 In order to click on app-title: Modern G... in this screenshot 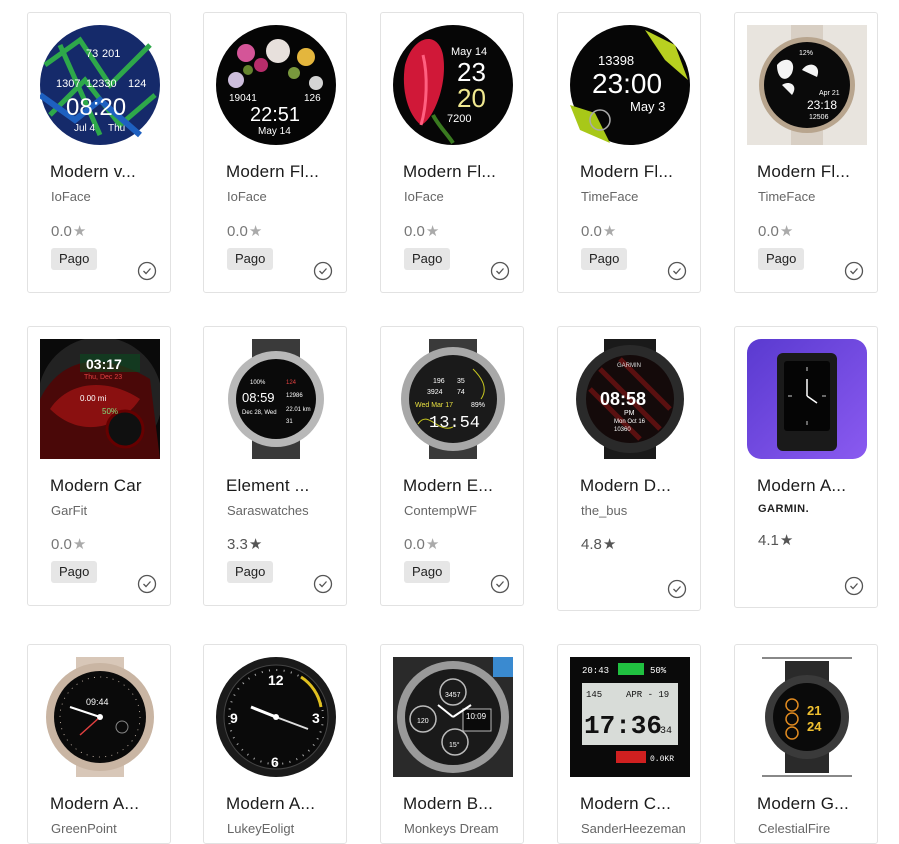, I will do `click(813, 804)`.